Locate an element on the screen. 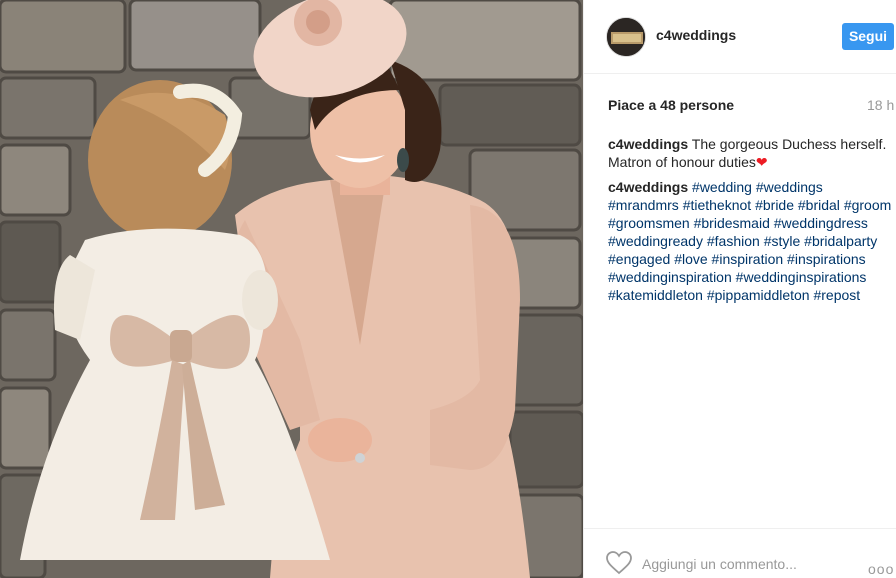 The image size is (896, 578). post-footer: ooo is located at coordinates (740, 553).